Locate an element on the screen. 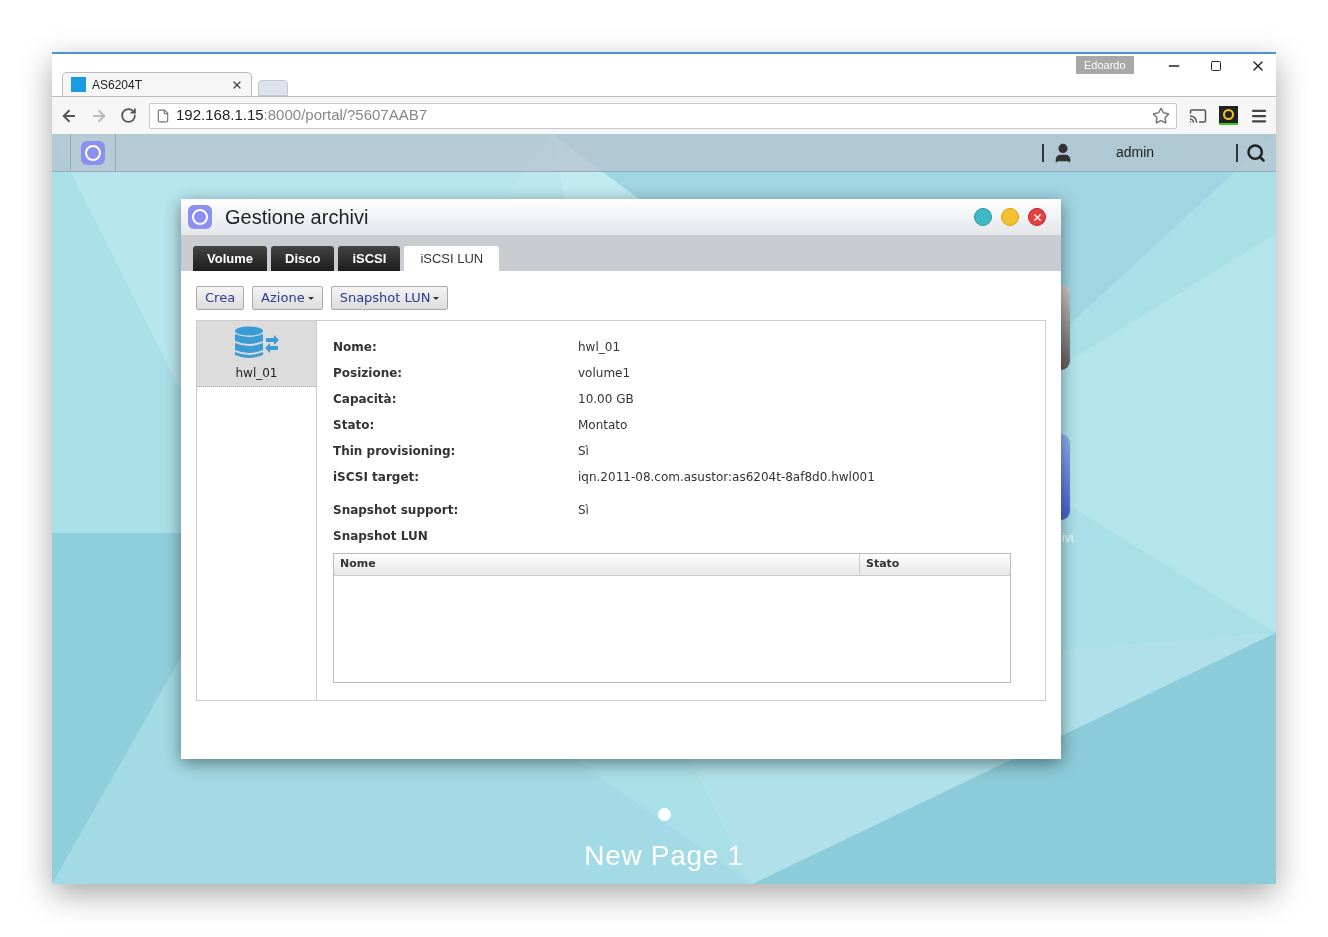 The width and height of the screenshot is (1328, 937). lun-name: hwl_01 is located at coordinates (256, 373).